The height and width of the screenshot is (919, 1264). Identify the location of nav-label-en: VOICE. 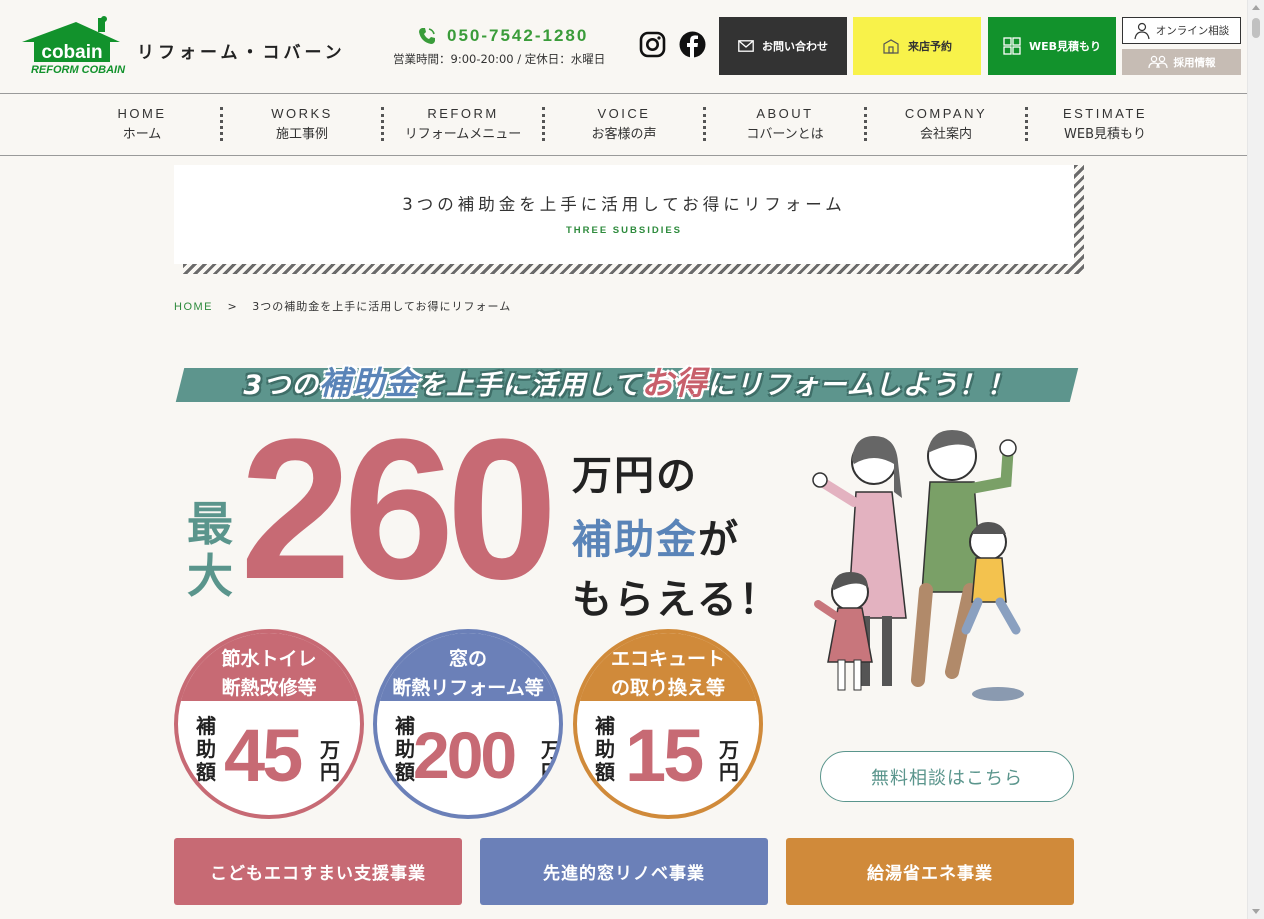
(624, 113).